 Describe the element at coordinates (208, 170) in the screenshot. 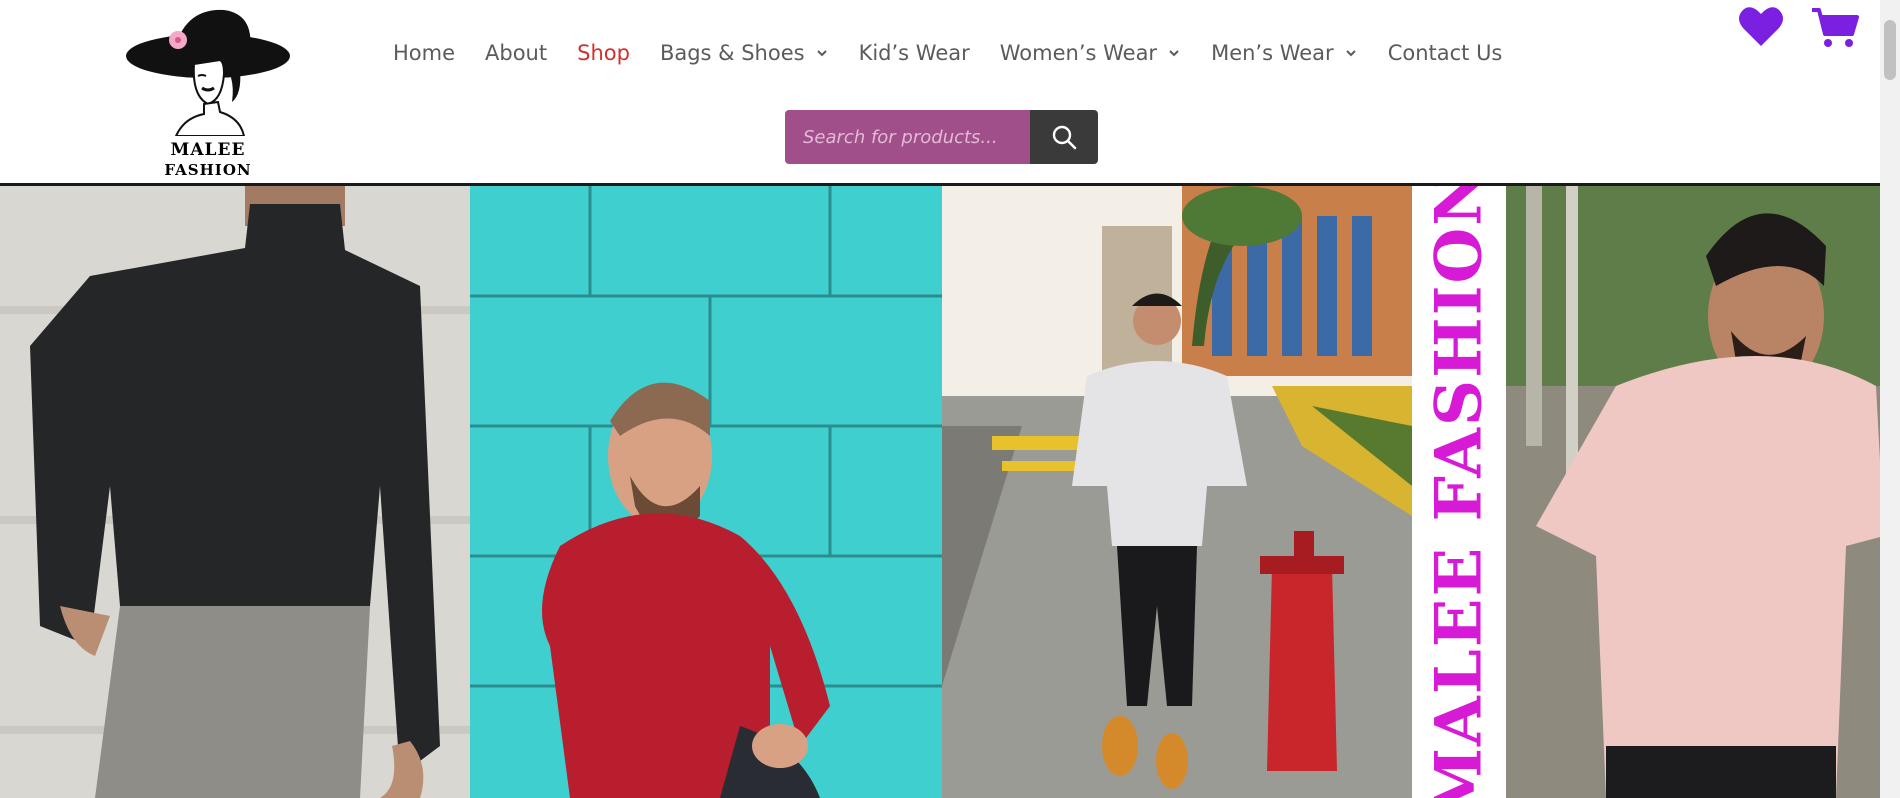

I see `logo-name-line2: FASHION` at that location.